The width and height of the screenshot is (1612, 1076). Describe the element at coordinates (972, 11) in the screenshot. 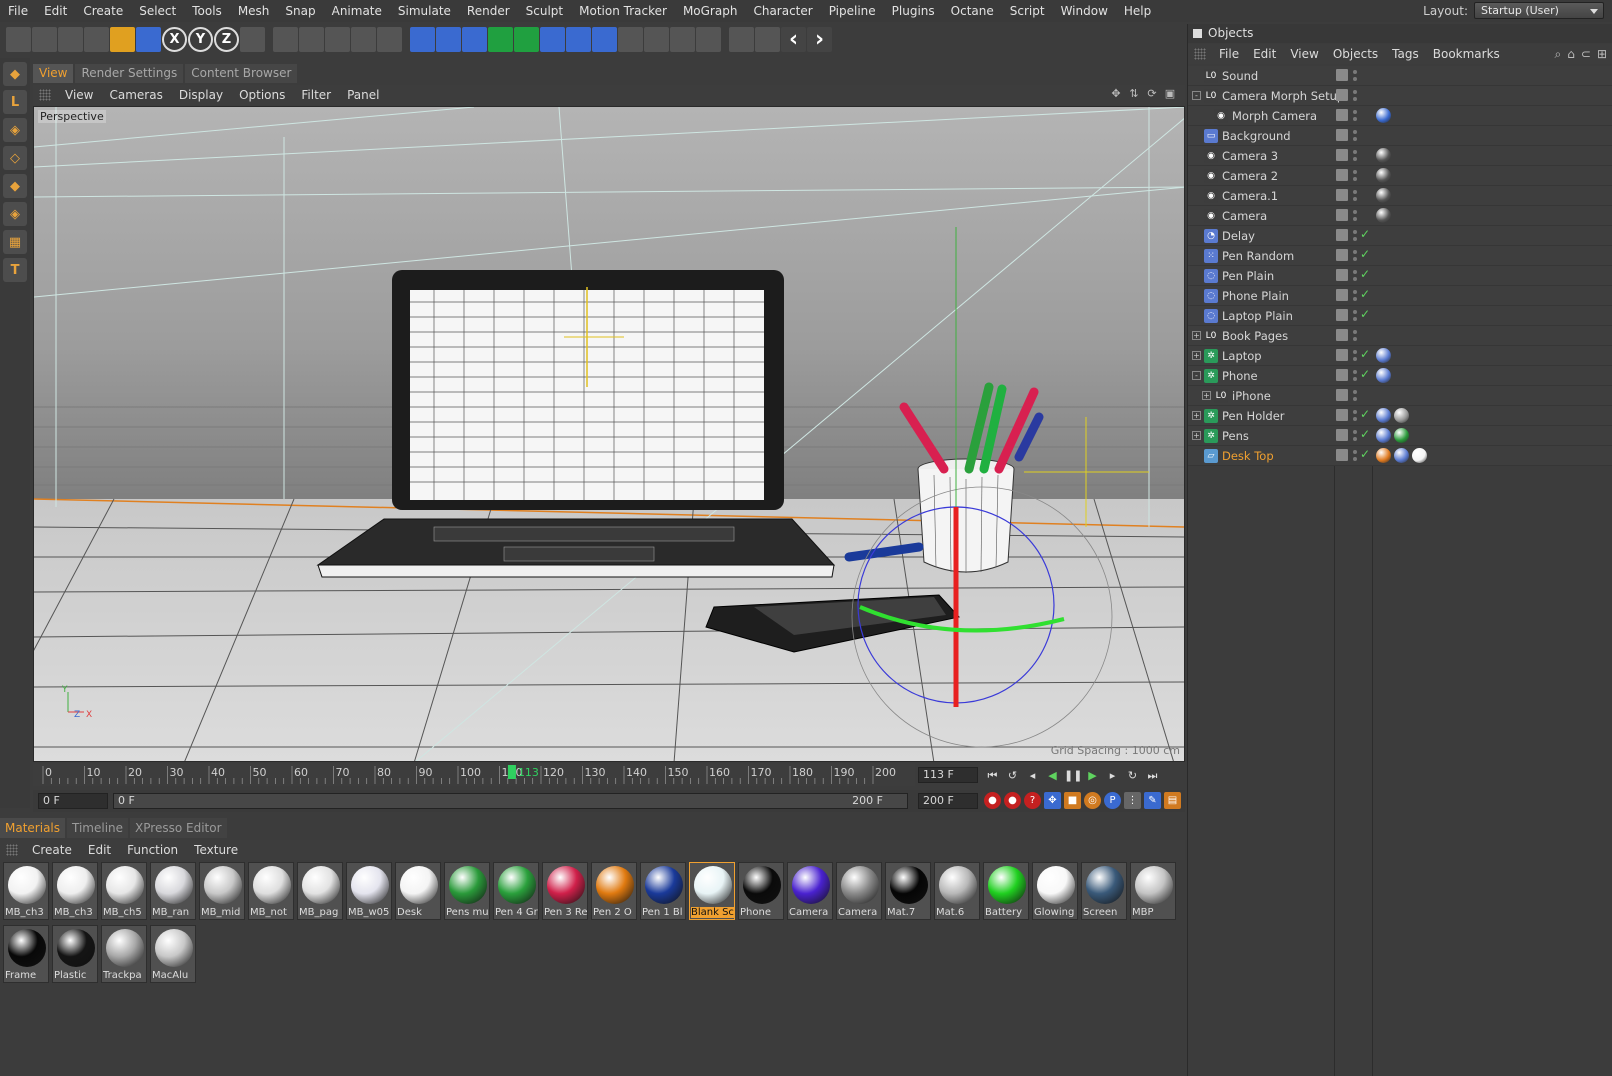

I see `menu-octane: Octane` at that location.